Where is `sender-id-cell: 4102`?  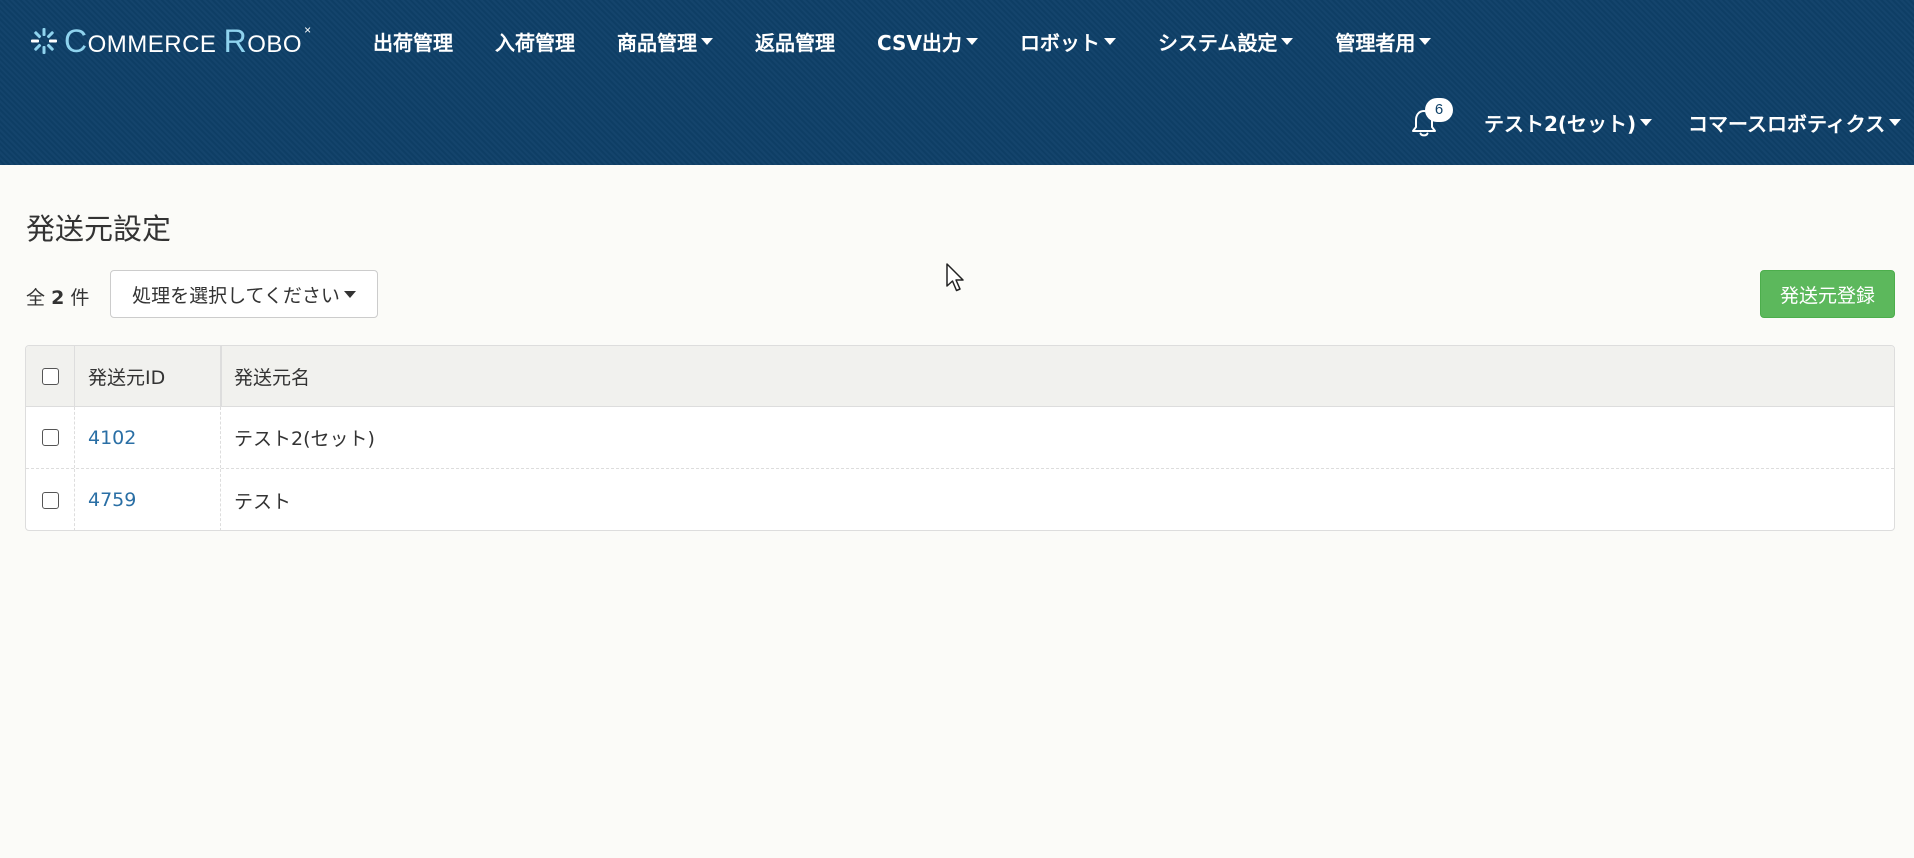 sender-id-cell: 4102 is located at coordinates (147, 437).